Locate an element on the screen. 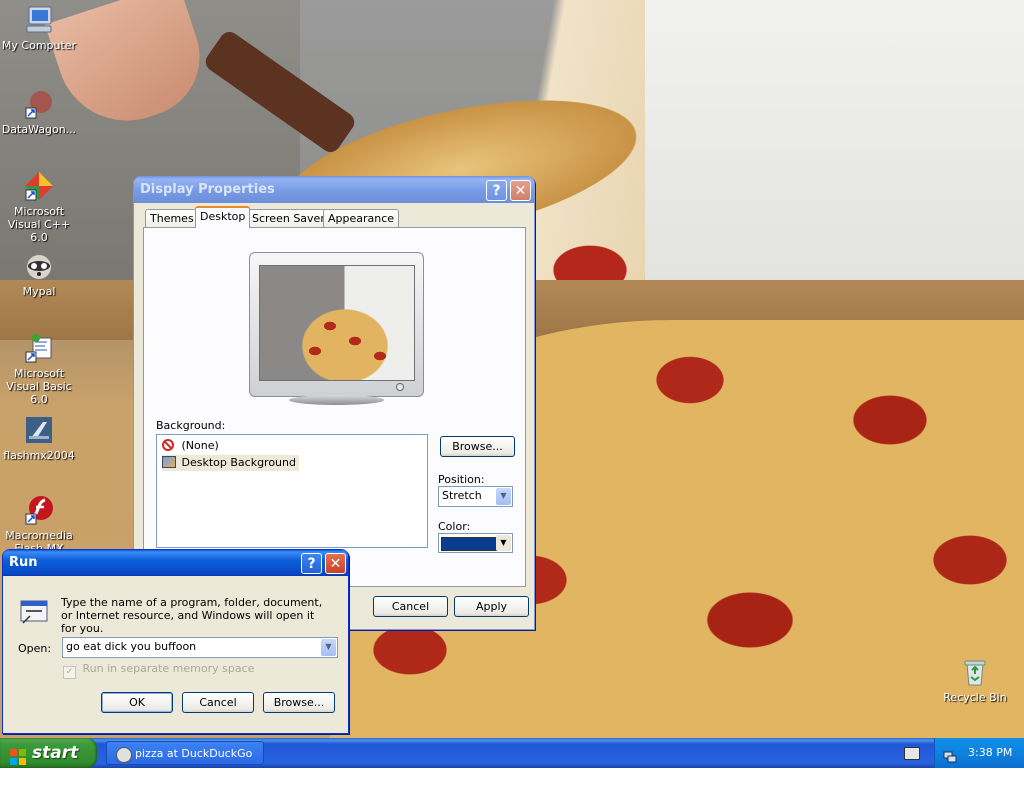 This screenshot has height=788, width=1024. list-item-label: (None) is located at coordinates (200, 445).